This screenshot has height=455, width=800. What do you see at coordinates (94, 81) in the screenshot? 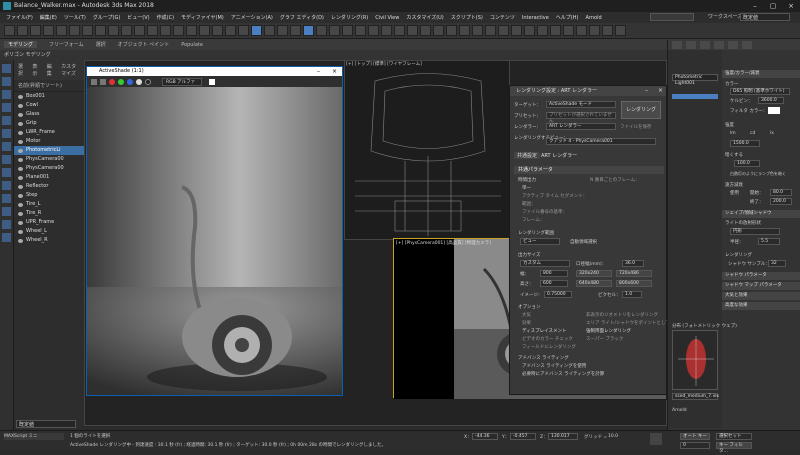
I see `save-image-icon` at bounding box center [94, 81].